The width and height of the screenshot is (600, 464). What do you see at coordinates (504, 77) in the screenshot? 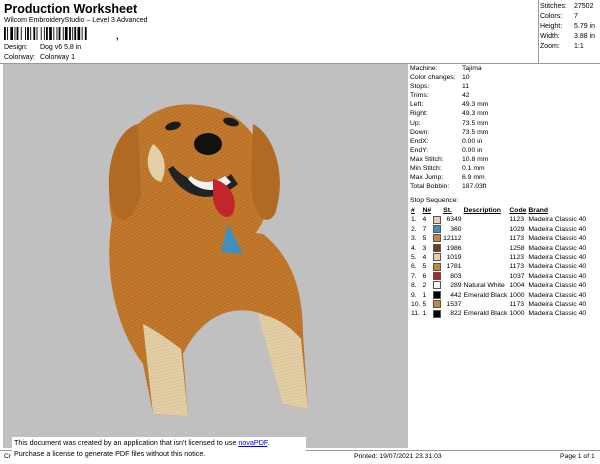
I see `info-row: Color changes: 10` at bounding box center [504, 77].